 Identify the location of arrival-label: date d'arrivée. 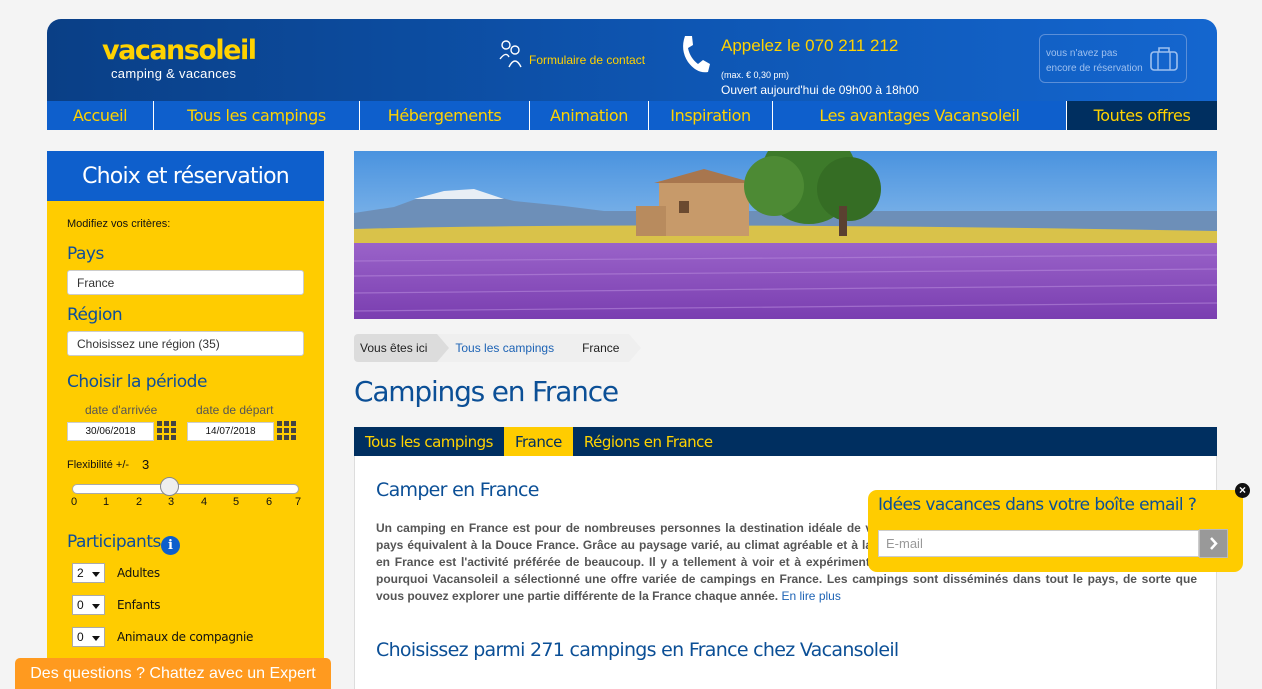
(121, 410).